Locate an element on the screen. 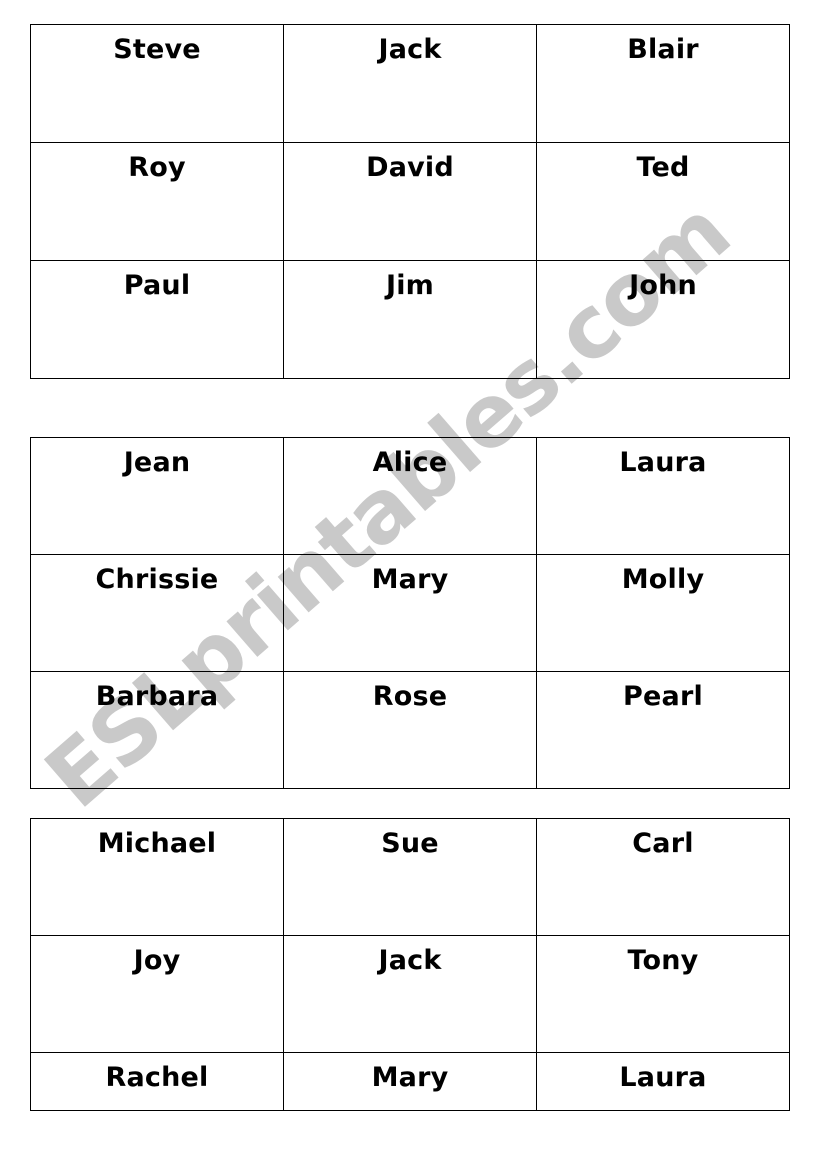 The image size is (826, 1169). name-cell: Molly is located at coordinates (663, 613).